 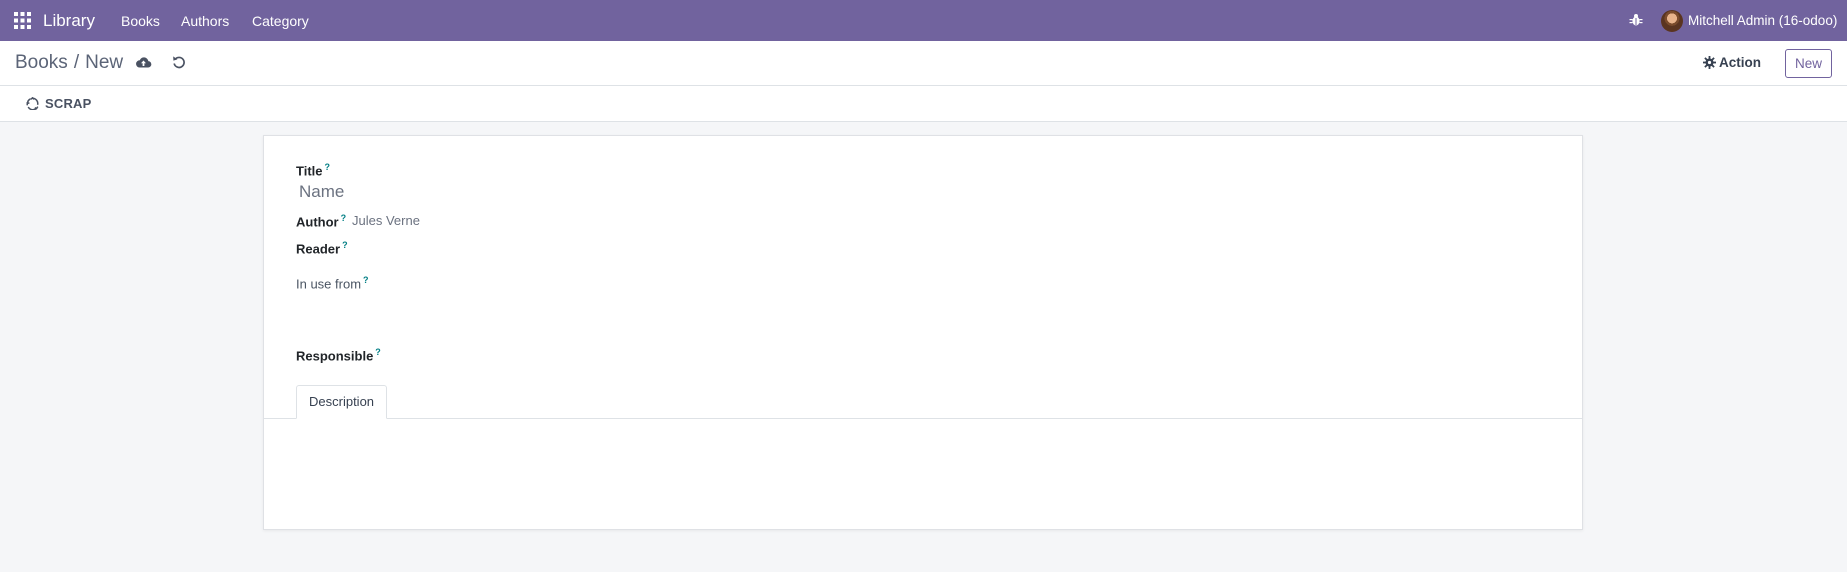 I want to click on new-button: New, so click(x=1808, y=63).